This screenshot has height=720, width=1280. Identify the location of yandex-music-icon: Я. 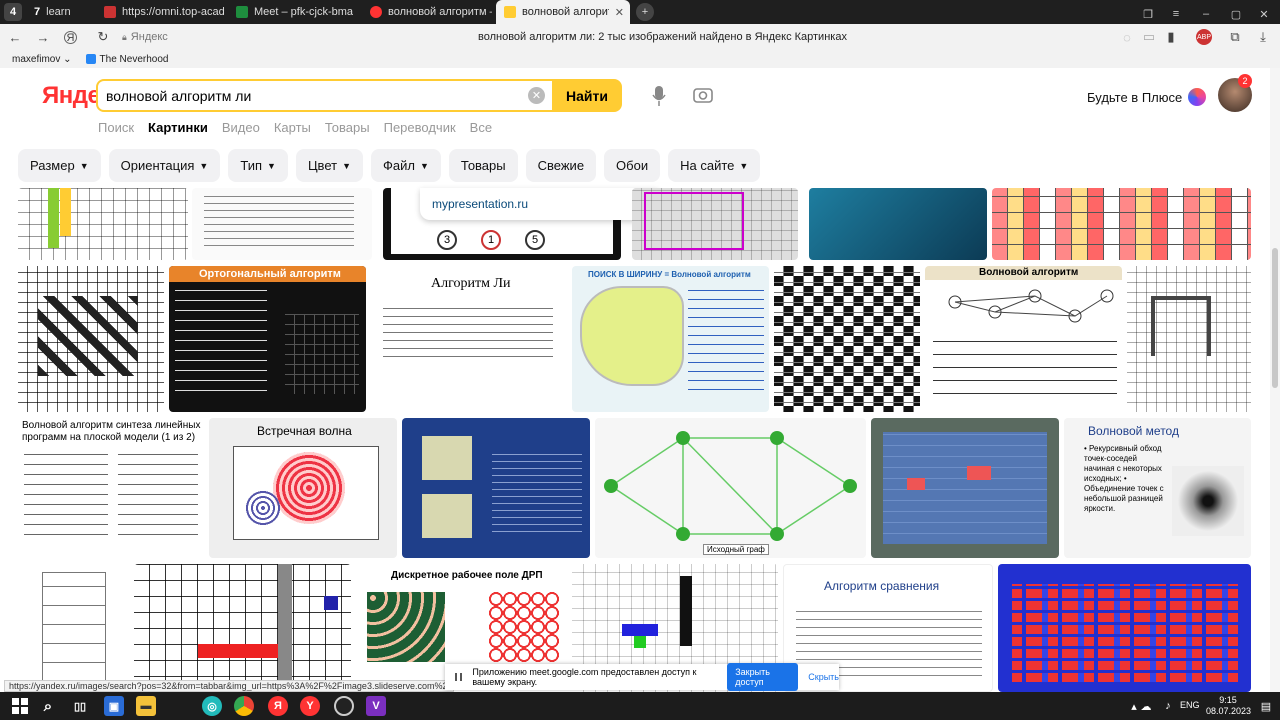
(278, 706).